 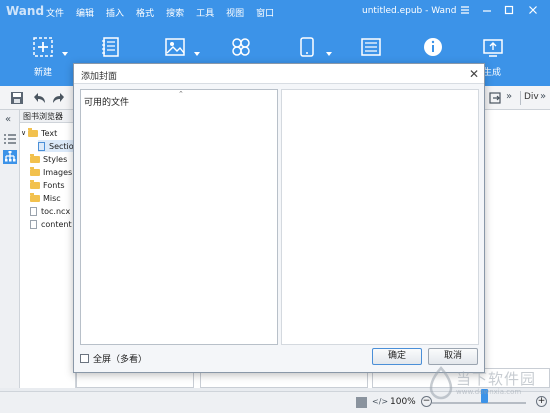 I want to click on watermark-text: 当下软件园, so click(x=496, y=379).